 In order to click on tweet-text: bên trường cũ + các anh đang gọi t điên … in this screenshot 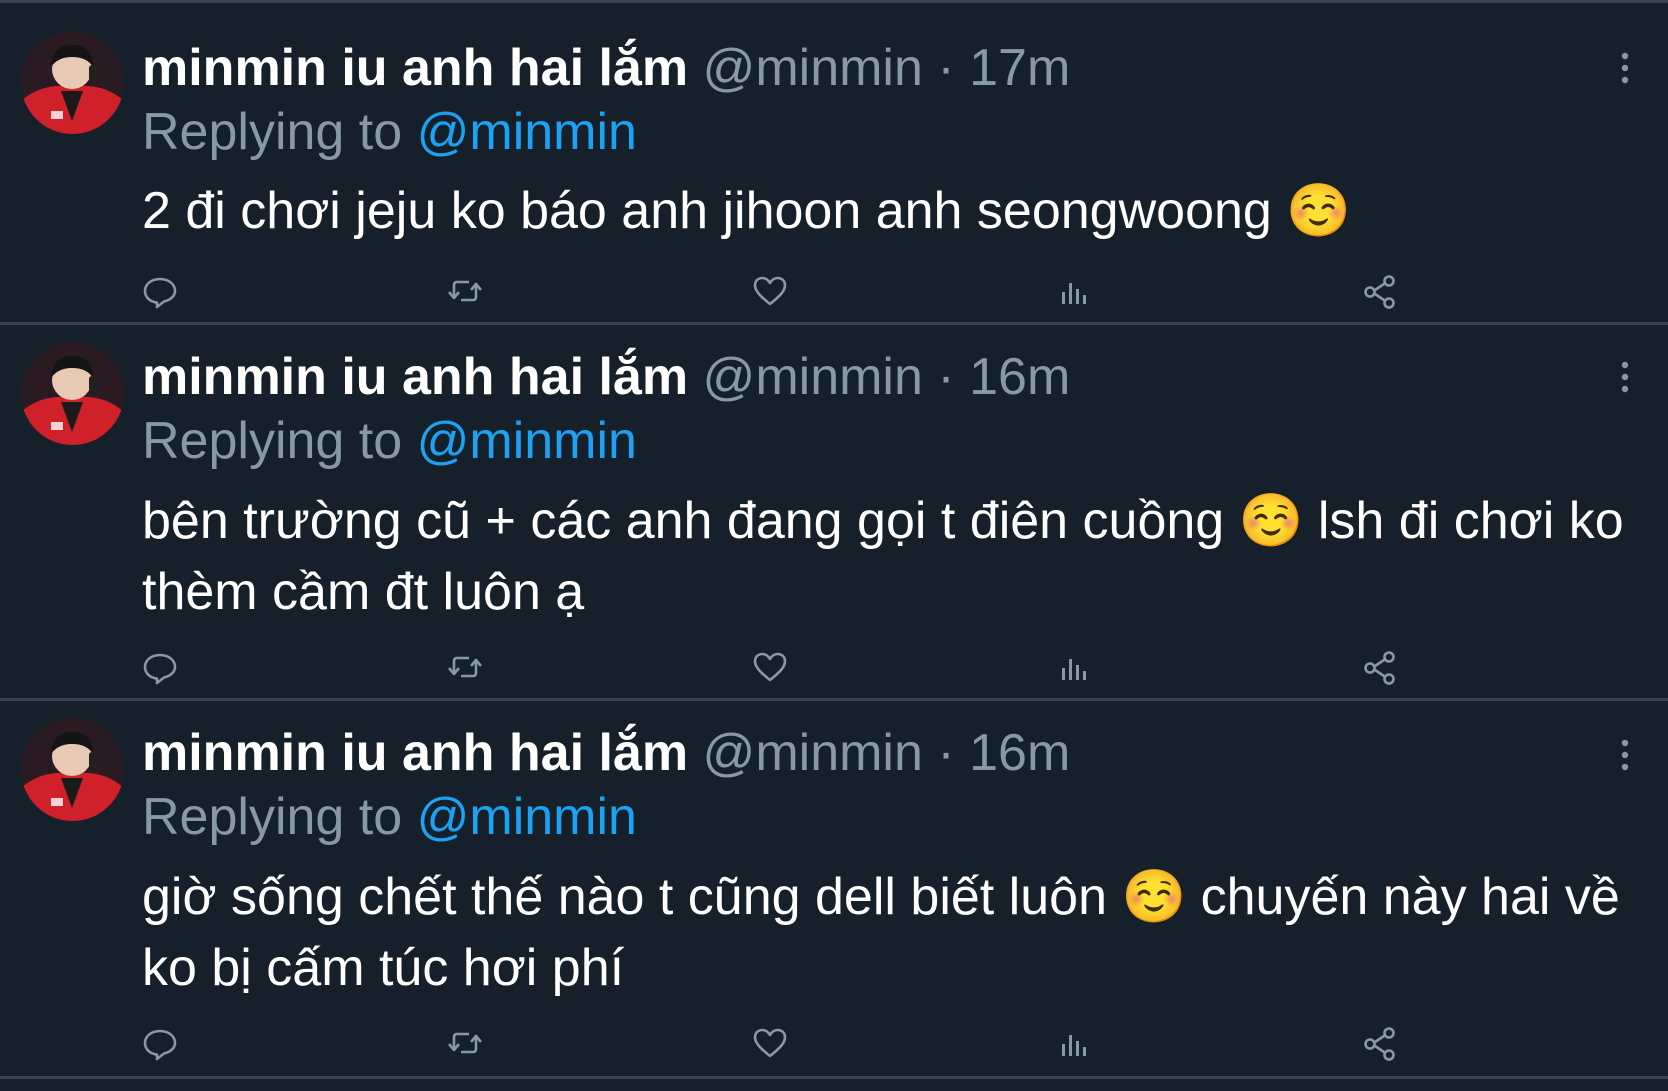, I will do `click(890, 556)`.